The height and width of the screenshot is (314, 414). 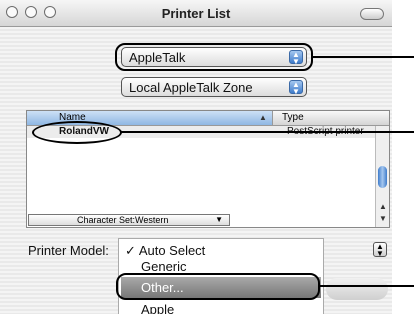 I want to click on list-scrollbar: ▲ ▼, so click(x=382, y=176).